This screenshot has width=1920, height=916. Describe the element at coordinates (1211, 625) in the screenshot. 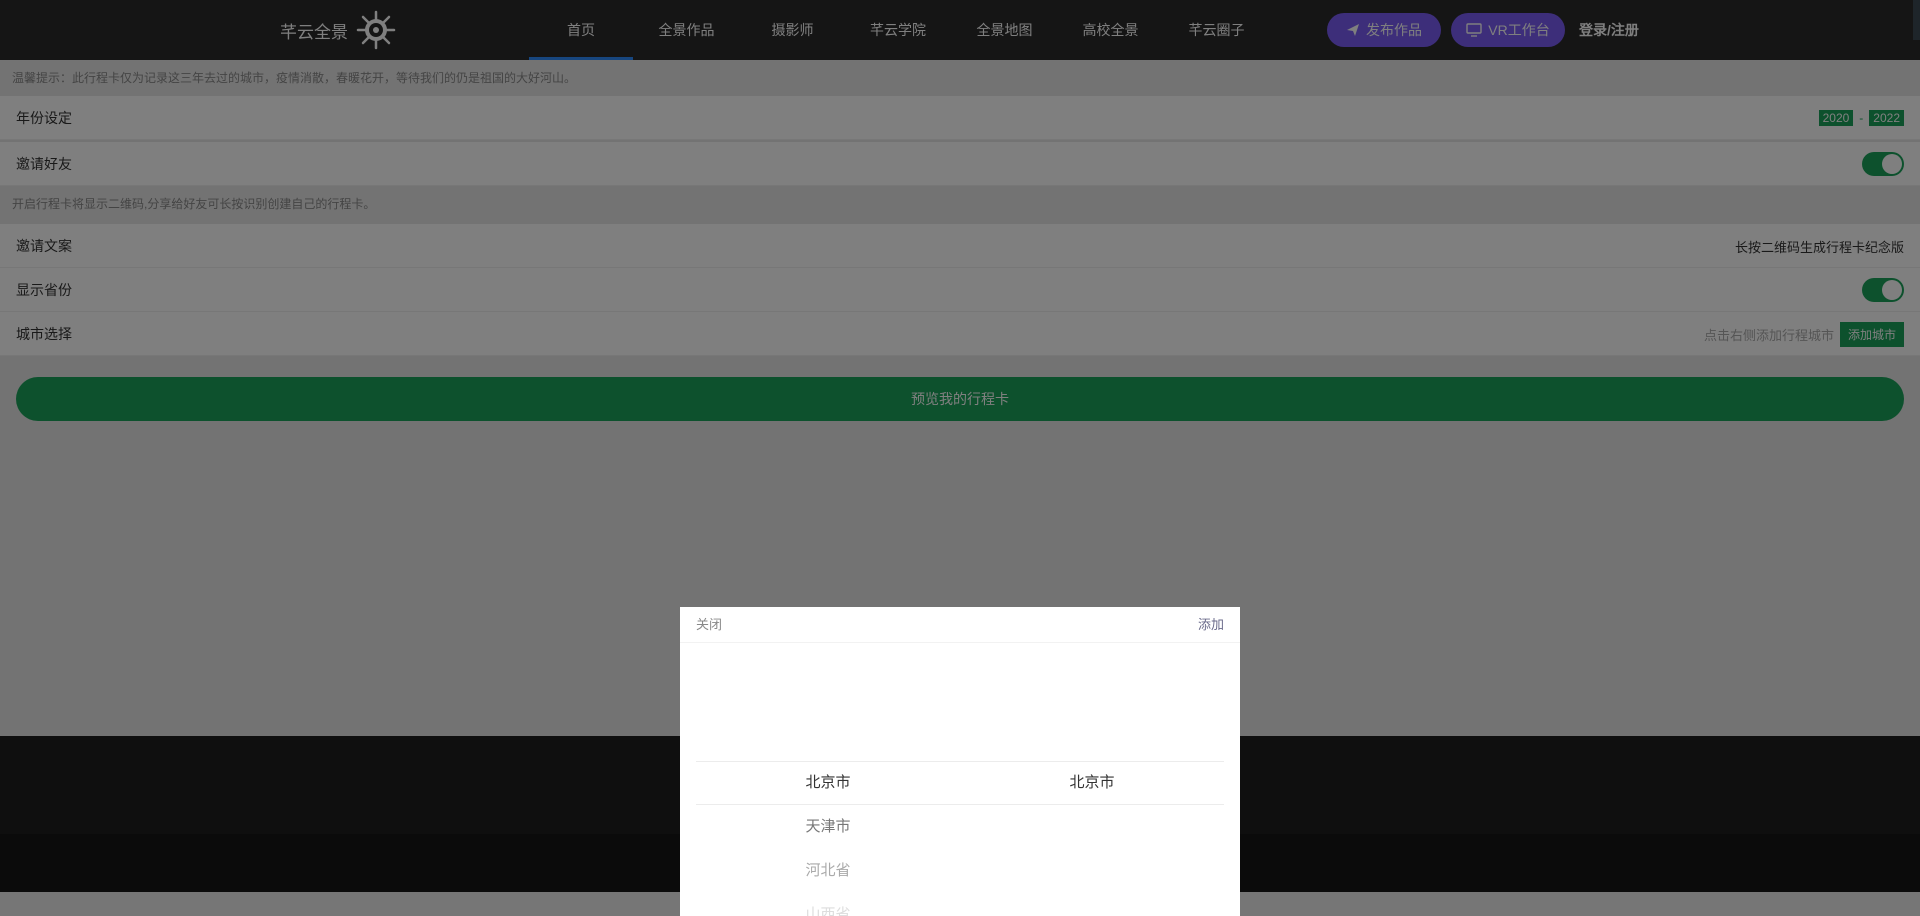

I see `picker-add-button: 添加` at that location.